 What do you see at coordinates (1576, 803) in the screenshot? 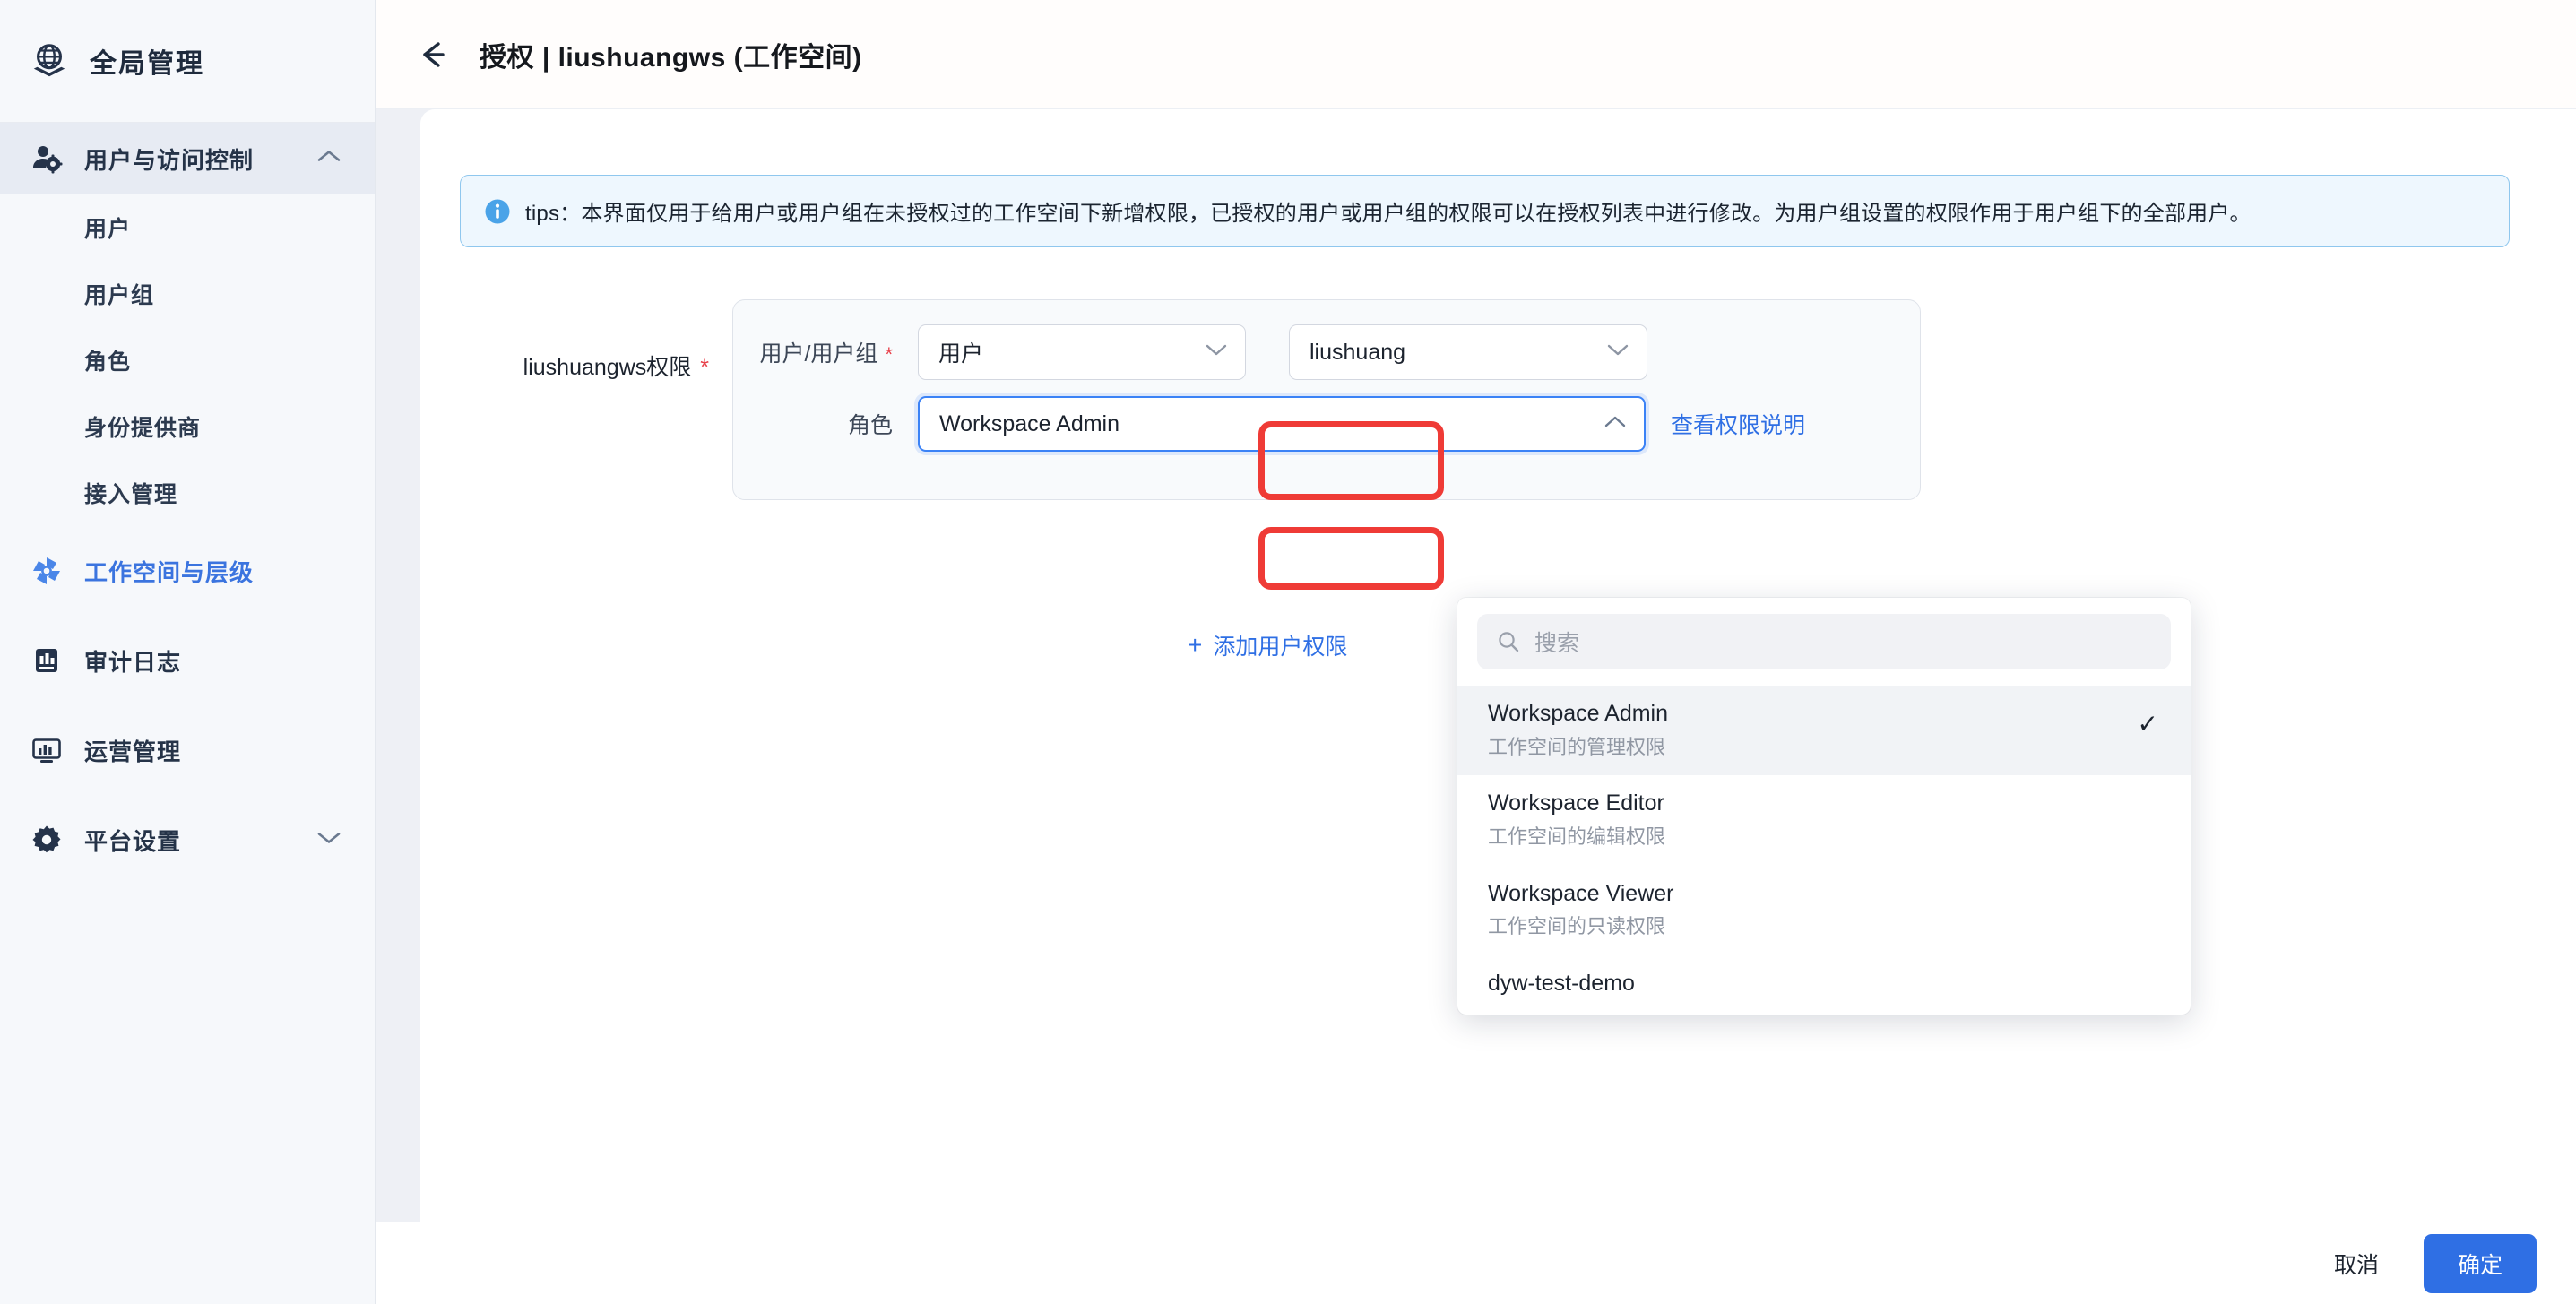
I see `option-name: Workspace Editor` at bounding box center [1576, 803].